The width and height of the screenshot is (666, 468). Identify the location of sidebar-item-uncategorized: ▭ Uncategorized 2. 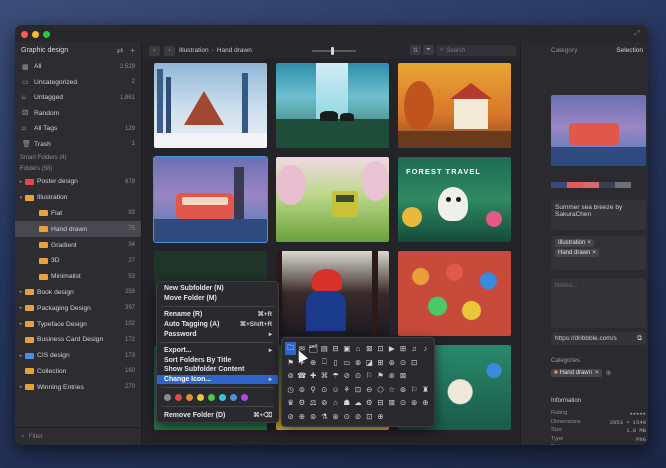
(78, 83).